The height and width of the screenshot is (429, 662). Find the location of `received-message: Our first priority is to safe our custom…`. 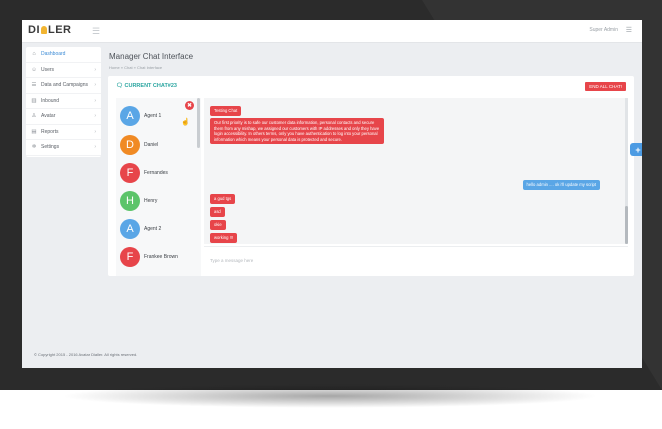

received-message: Our first priority is to safe our custom… is located at coordinates (297, 131).